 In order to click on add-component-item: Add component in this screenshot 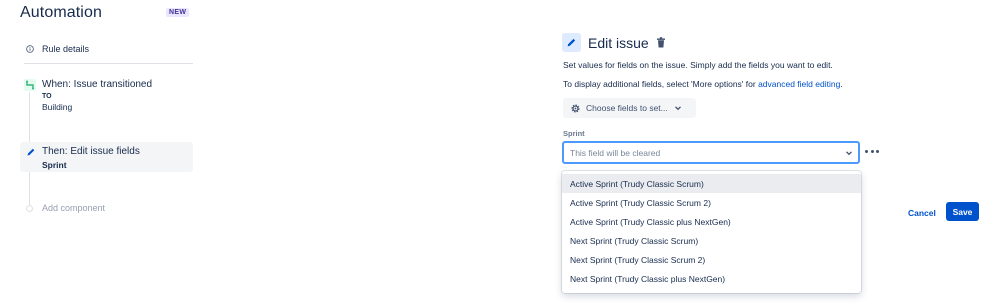, I will do `click(65, 208)`.